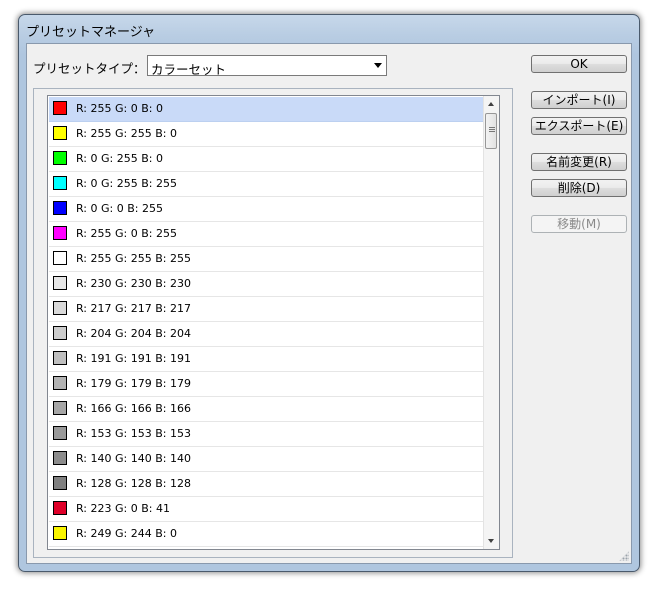  What do you see at coordinates (266, 109) in the screenshot?
I see `list-item: R: 255 G: 0 B: 0` at bounding box center [266, 109].